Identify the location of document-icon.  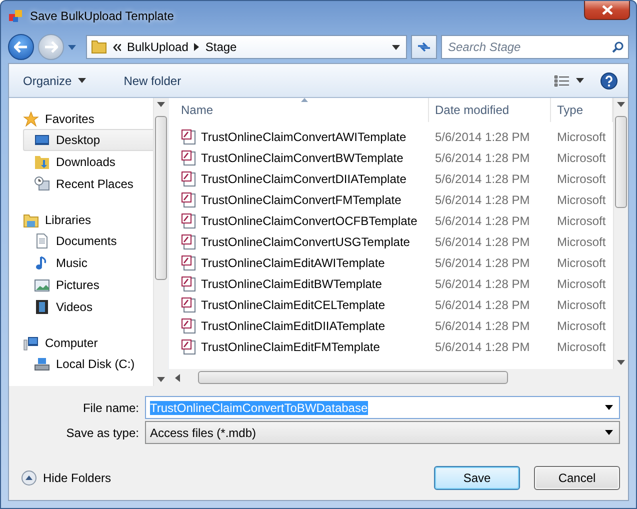
(42, 241).